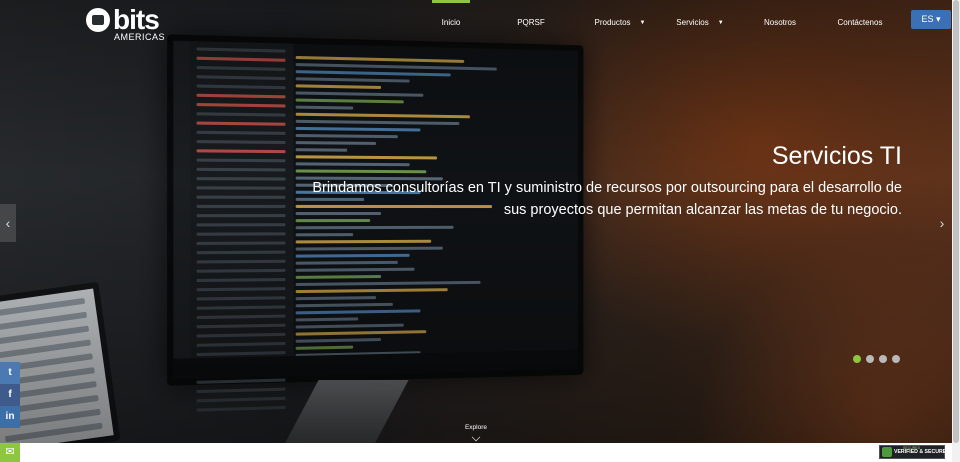 The height and width of the screenshot is (462, 960). What do you see at coordinates (10, 417) in the screenshot?
I see `linkedin-icon: in` at bounding box center [10, 417].